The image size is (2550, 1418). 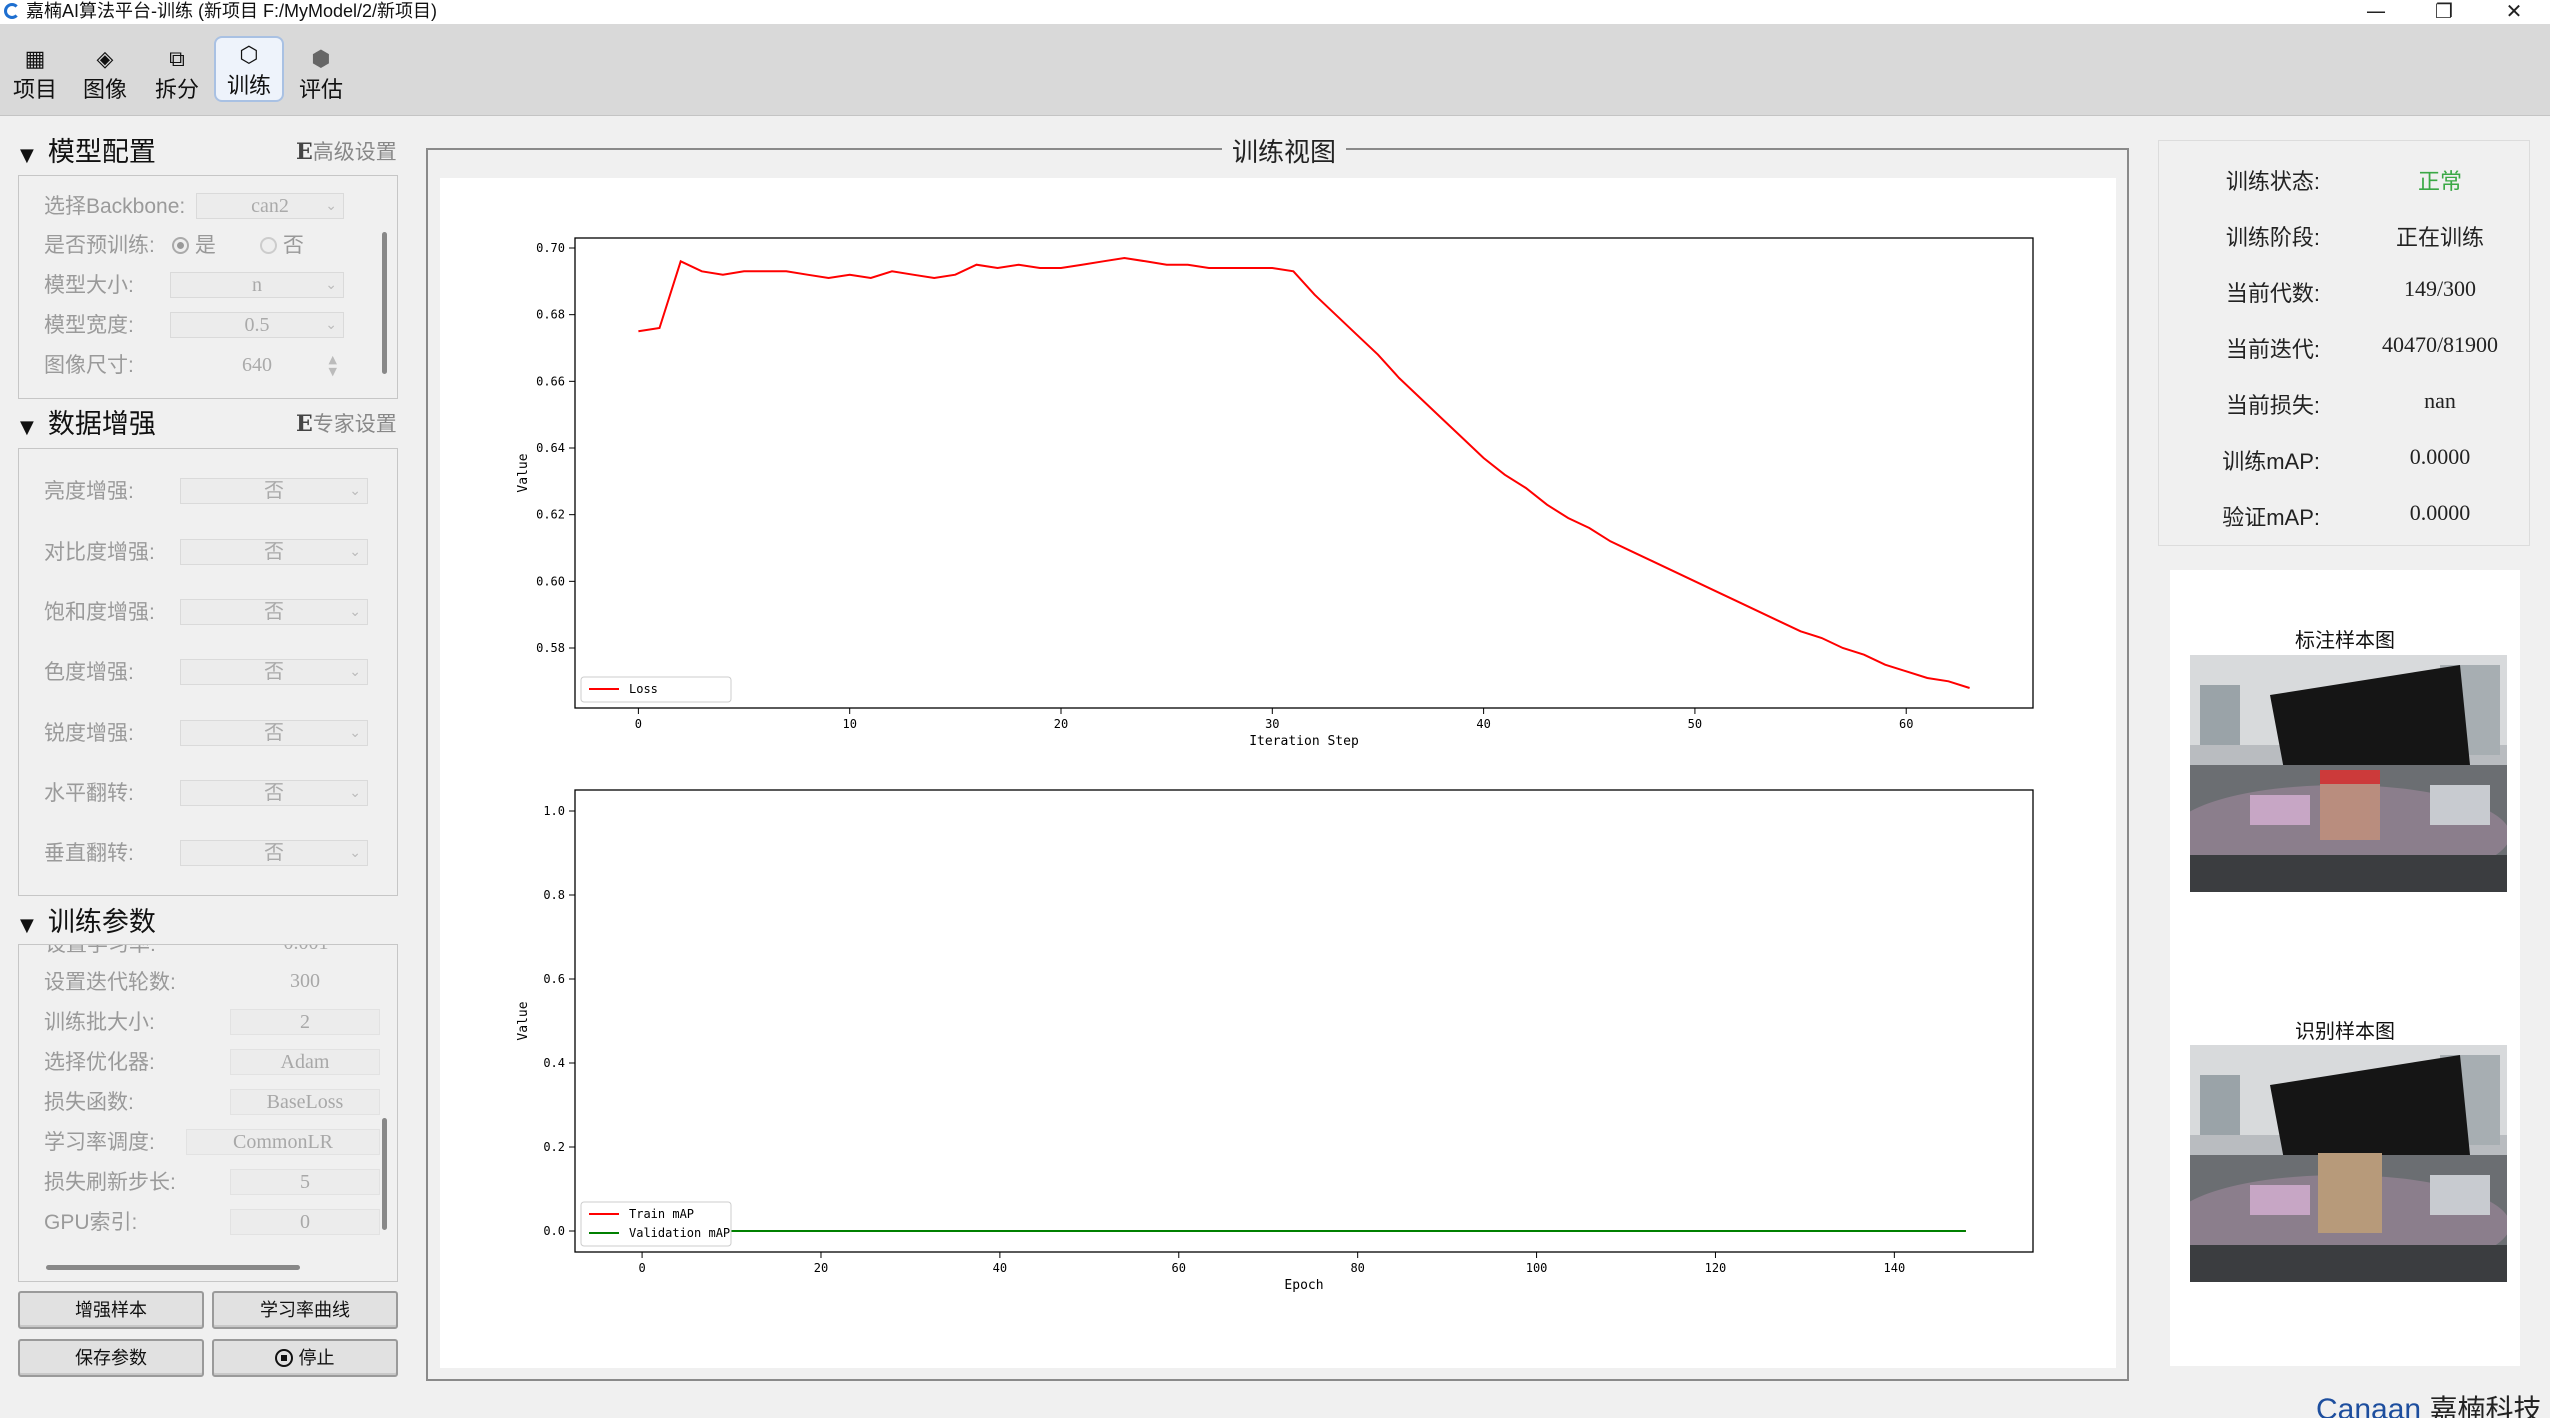 I want to click on recognized-sample-image, so click(x=2348, y=1163).